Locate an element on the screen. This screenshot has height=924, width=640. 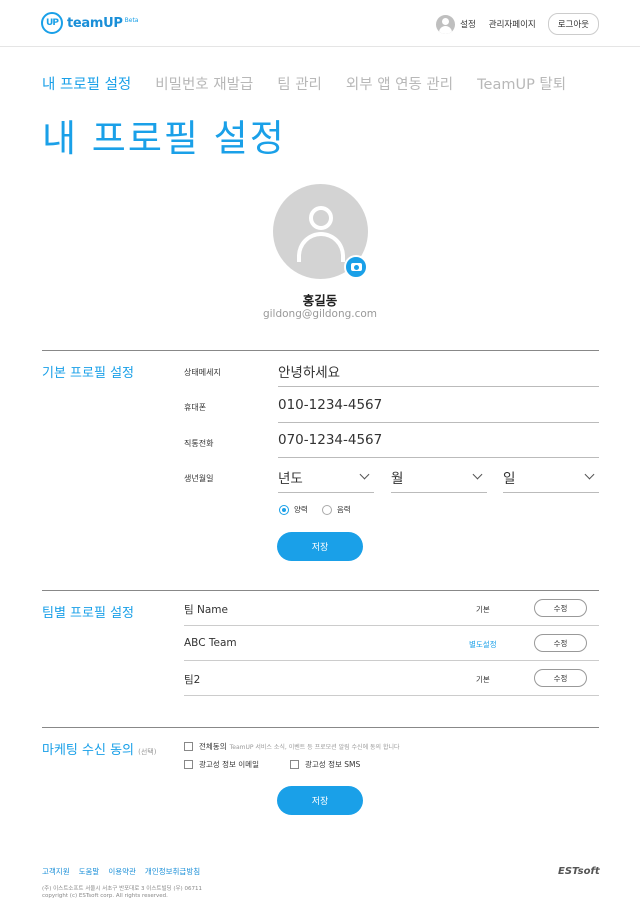
camera-icon is located at coordinates (356, 267).